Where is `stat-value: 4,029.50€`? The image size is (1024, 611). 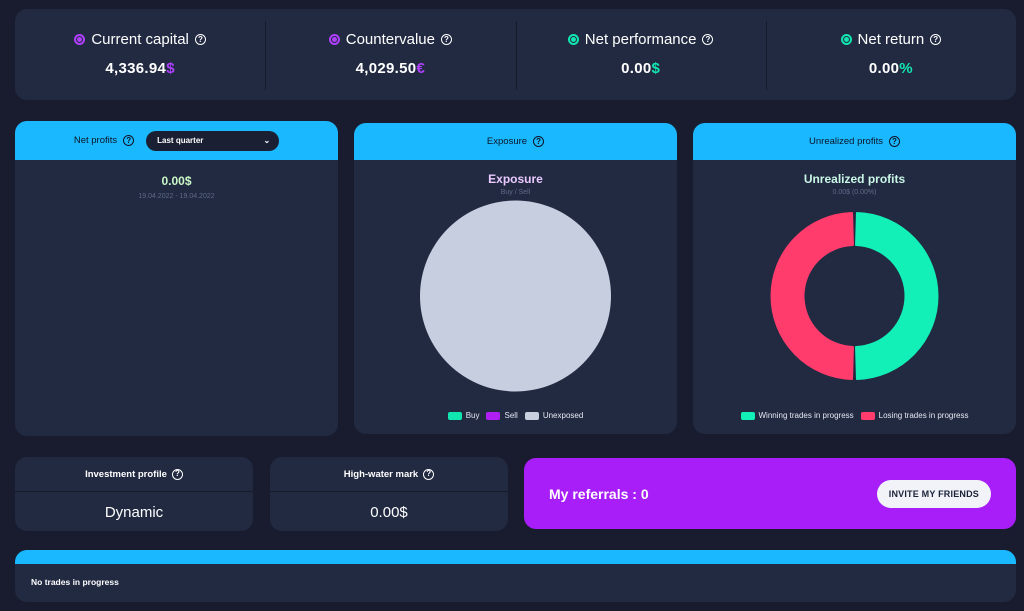 stat-value: 4,029.50€ is located at coordinates (390, 68).